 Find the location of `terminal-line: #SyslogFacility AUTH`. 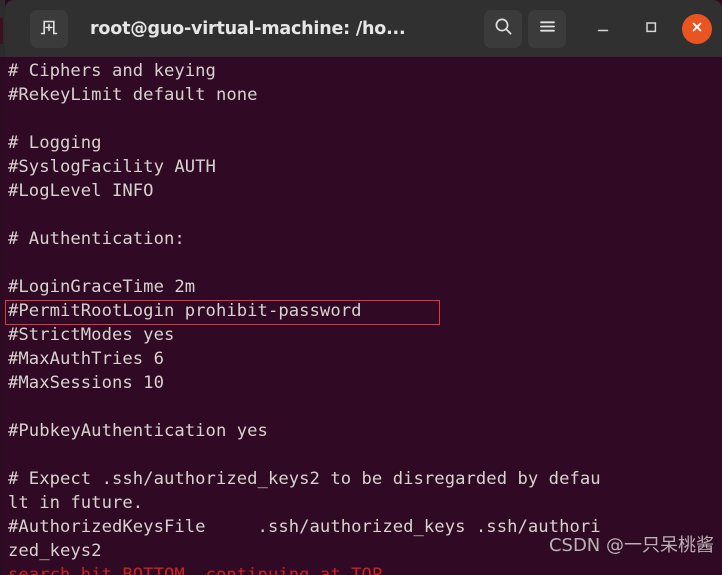

terminal-line: #SyslogFacility AUTH is located at coordinates (112, 167).